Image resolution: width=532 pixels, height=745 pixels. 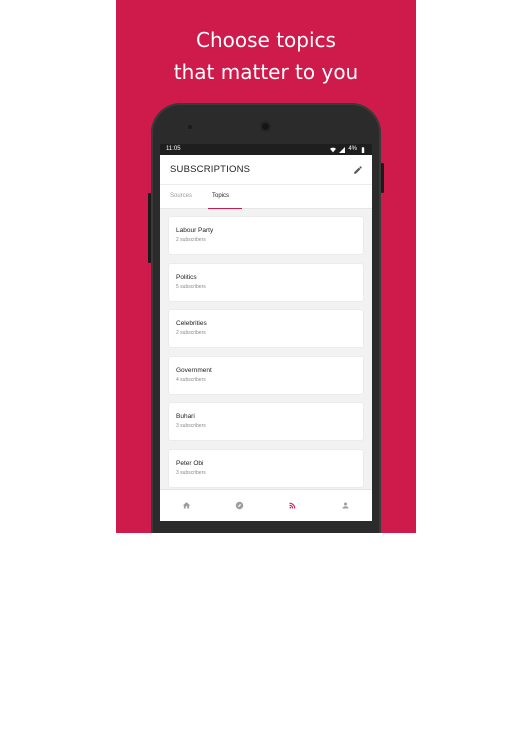 I want to click on volume-button, so click(x=149, y=228).